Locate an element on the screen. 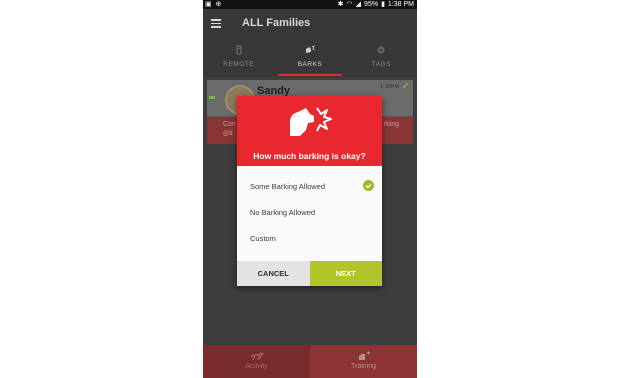 This screenshot has height=378, width=620. nav-activity-label: Activity is located at coordinates (256, 366).